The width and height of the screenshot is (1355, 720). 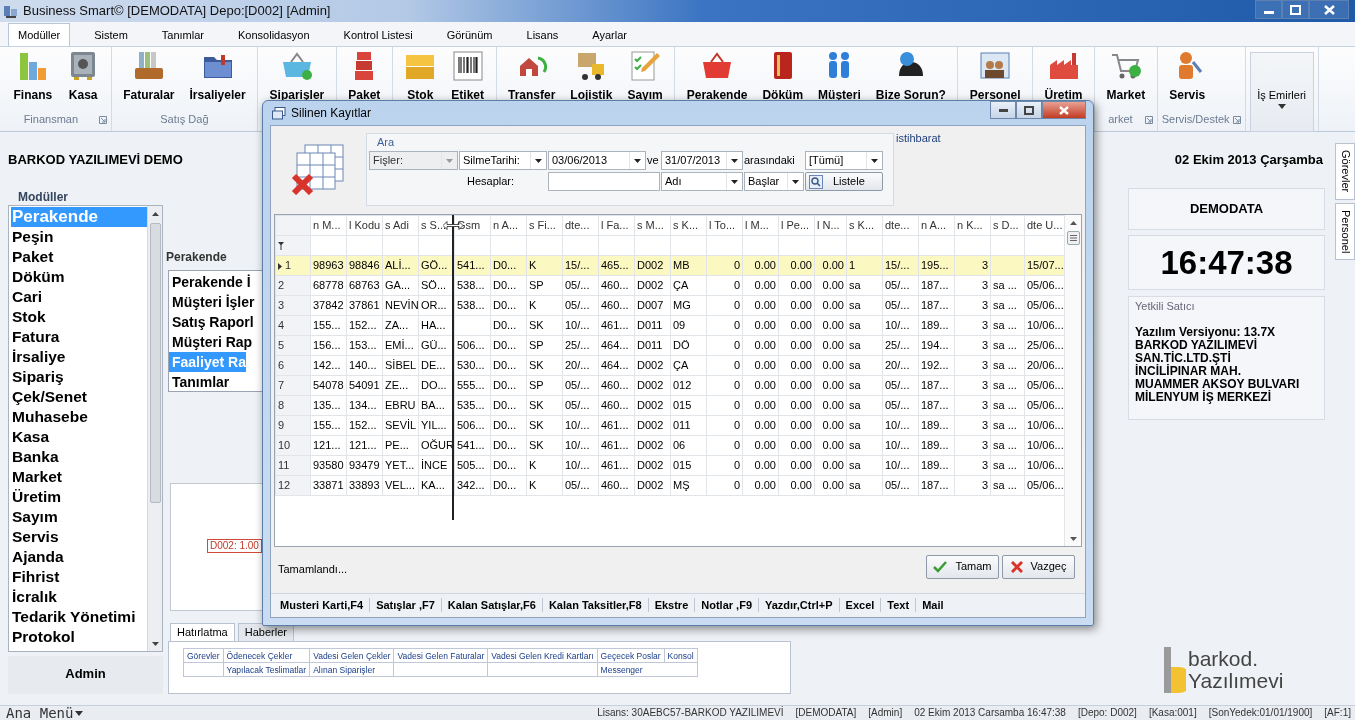 What do you see at coordinates (274, 34) in the screenshot?
I see `ribbon-tab: Konsolidasyon` at bounding box center [274, 34].